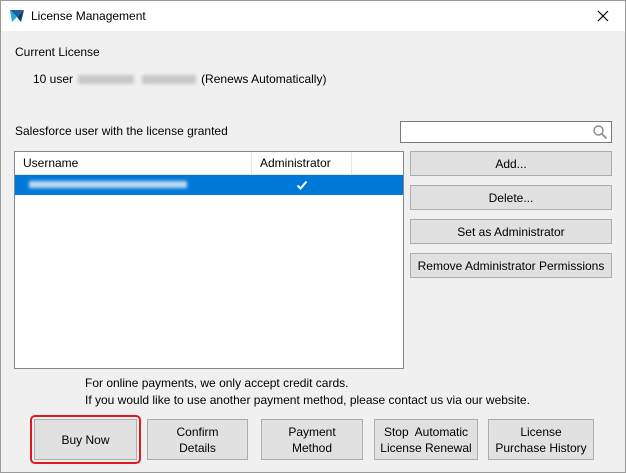 The image size is (626, 473). I want to click on purchase-history-label-line2: Purchase History, so click(541, 447).